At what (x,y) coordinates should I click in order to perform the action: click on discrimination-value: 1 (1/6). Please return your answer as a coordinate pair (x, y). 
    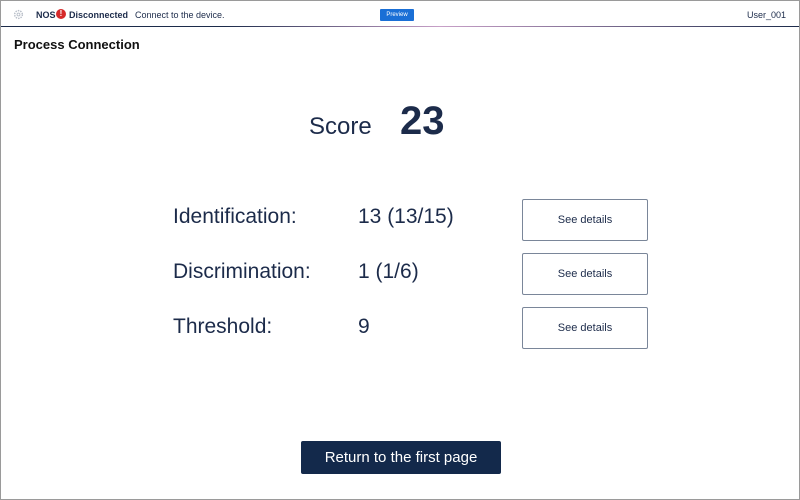
    Looking at the image, I should click on (388, 271).